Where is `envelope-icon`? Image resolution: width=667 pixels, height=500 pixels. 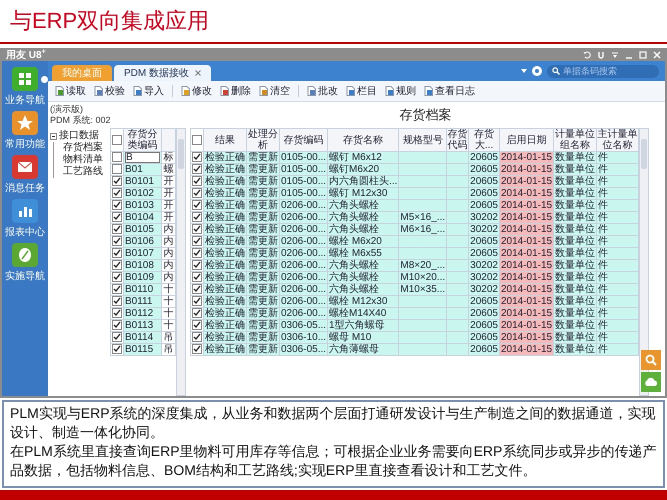
envelope-icon is located at coordinates (25, 167).